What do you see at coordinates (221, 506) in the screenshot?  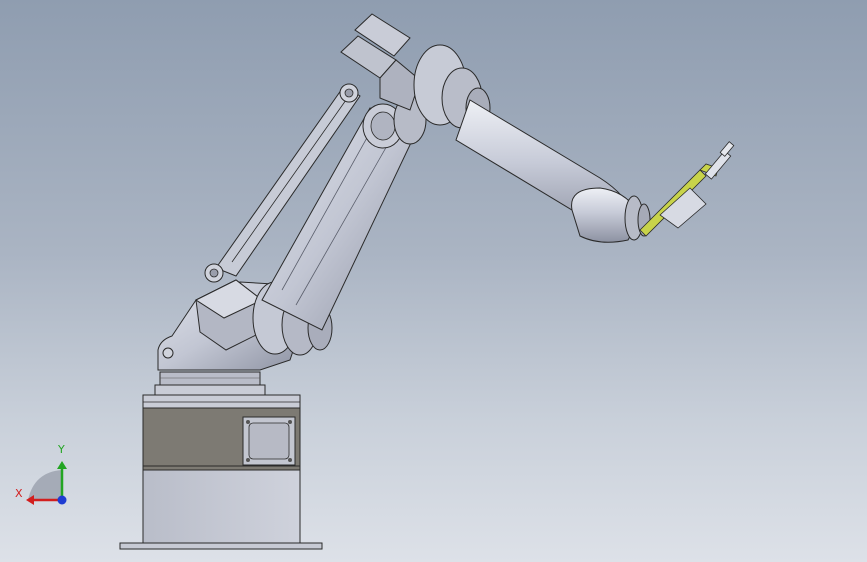 I see `pedestal-lower` at bounding box center [221, 506].